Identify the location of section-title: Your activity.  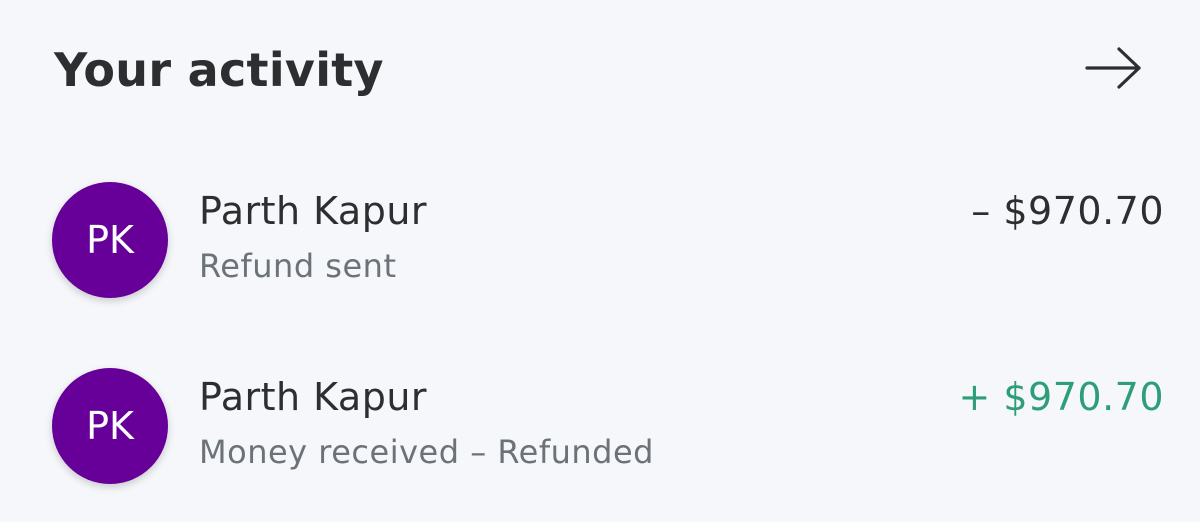
(219, 70).